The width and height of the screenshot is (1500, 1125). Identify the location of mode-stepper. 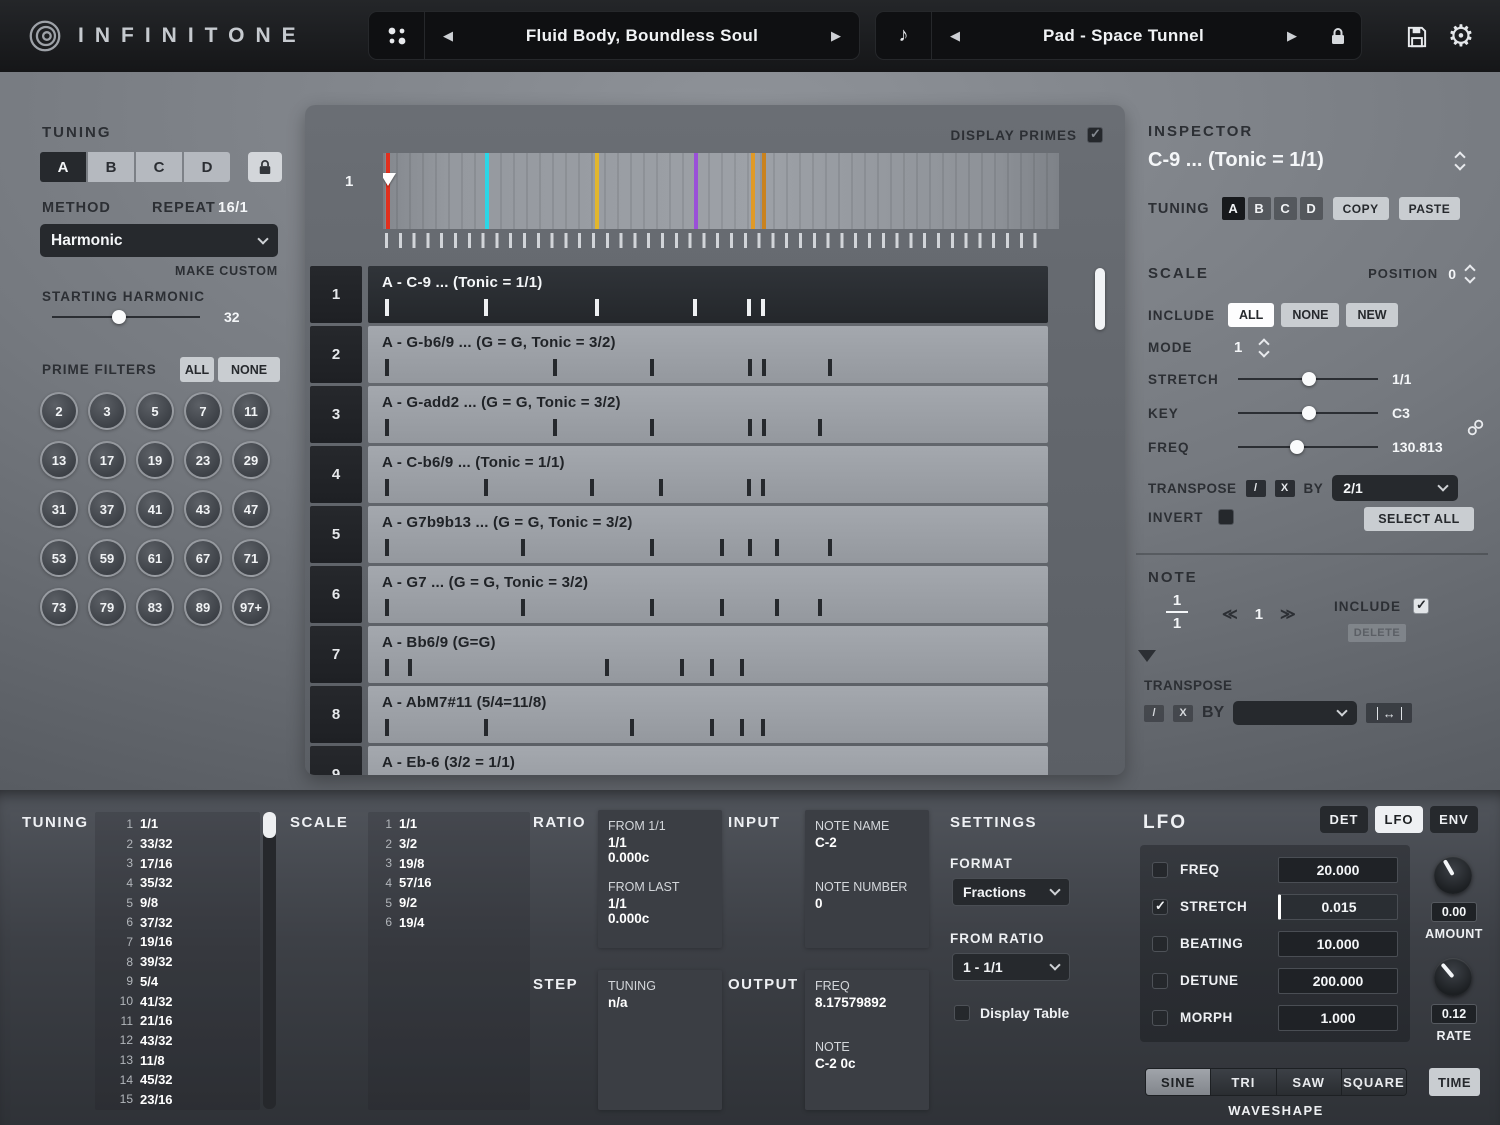
(1264, 347).